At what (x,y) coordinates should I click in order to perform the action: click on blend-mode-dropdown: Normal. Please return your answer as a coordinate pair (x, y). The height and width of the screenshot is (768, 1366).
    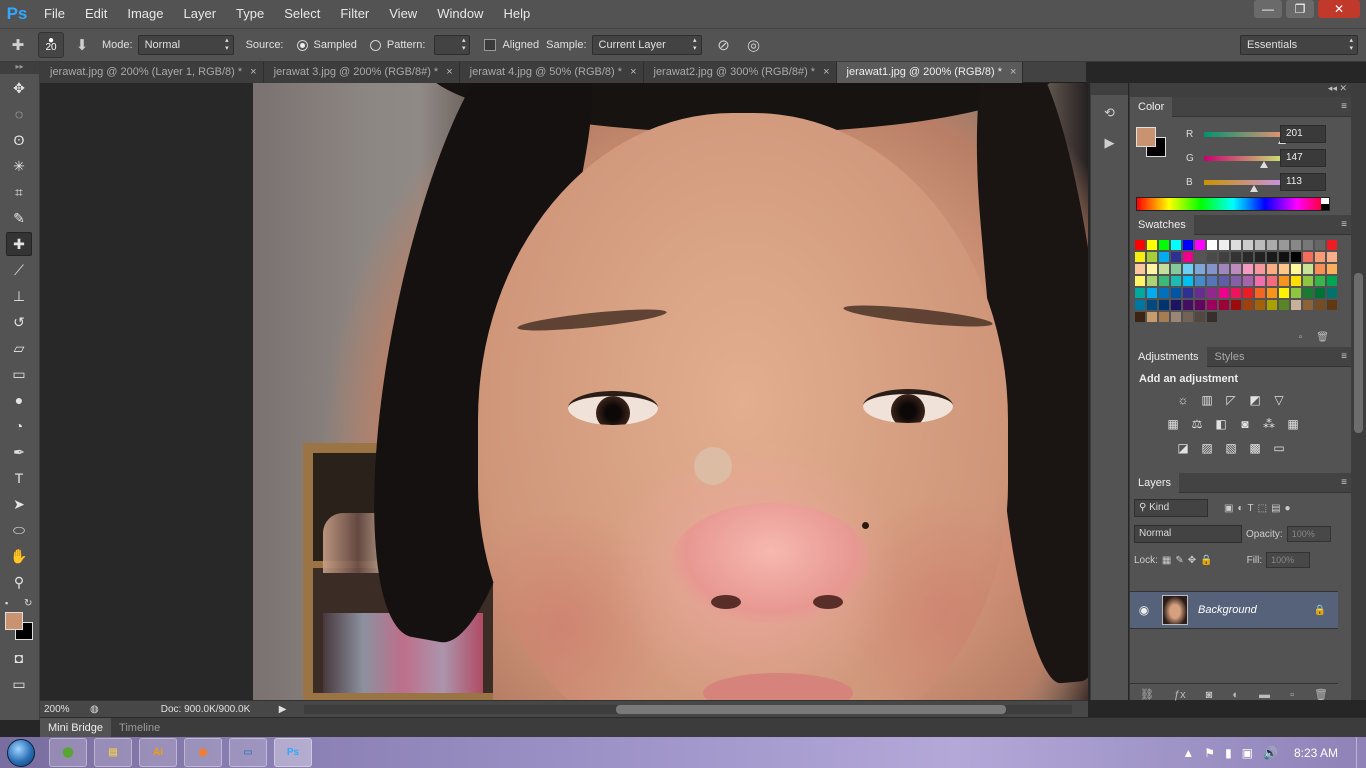
    Looking at the image, I should click on (1188, 534).